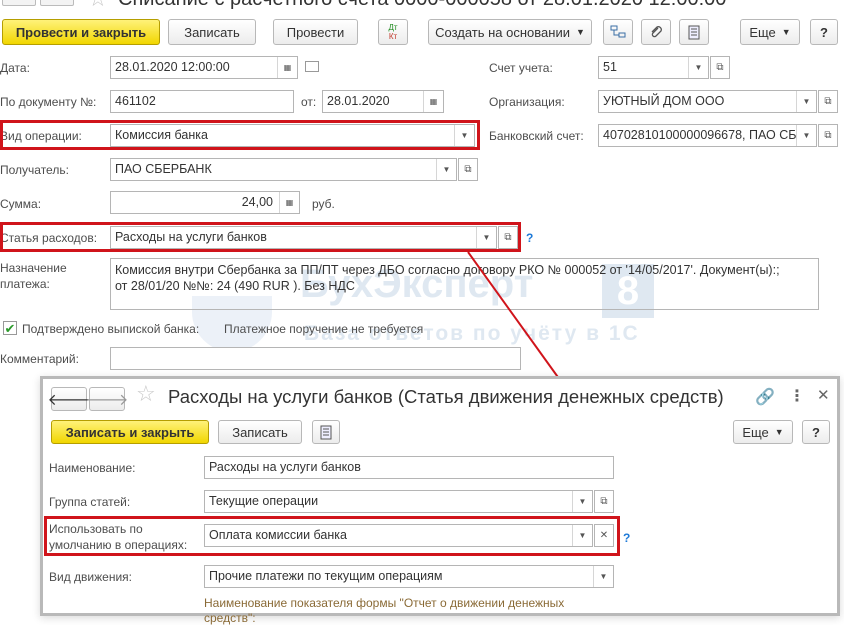 This screenshot has width=844, height=625. I want to click on group-field: Текущие операции ▼, so click(398, 501).